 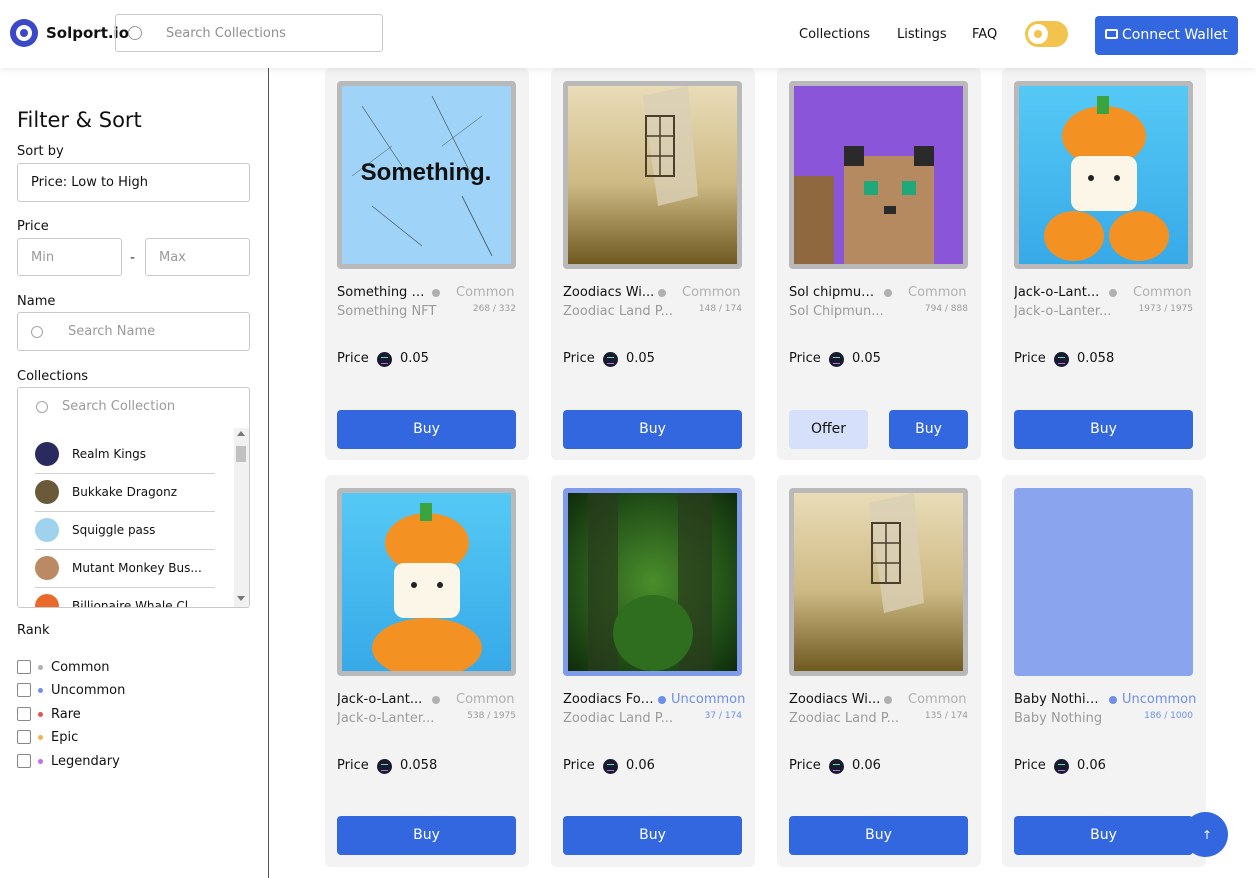 What do you see at coordinates (711, 292) in the screenshot?
I see `nft-rank: Common` at bounding box center [711, 292].